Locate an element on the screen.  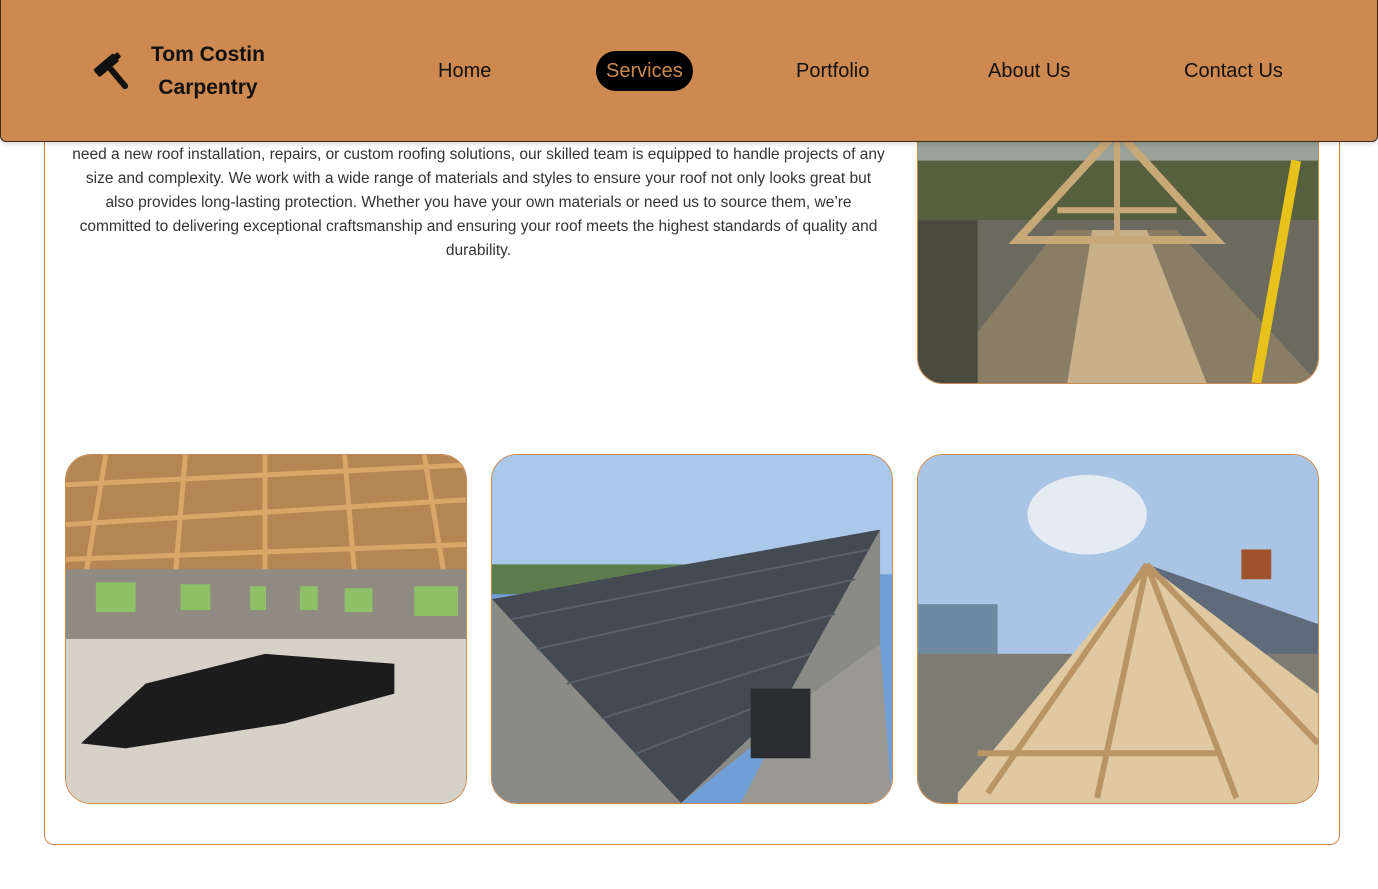
brand-name-line2: Carpentry is located at coordinates (208, 87).